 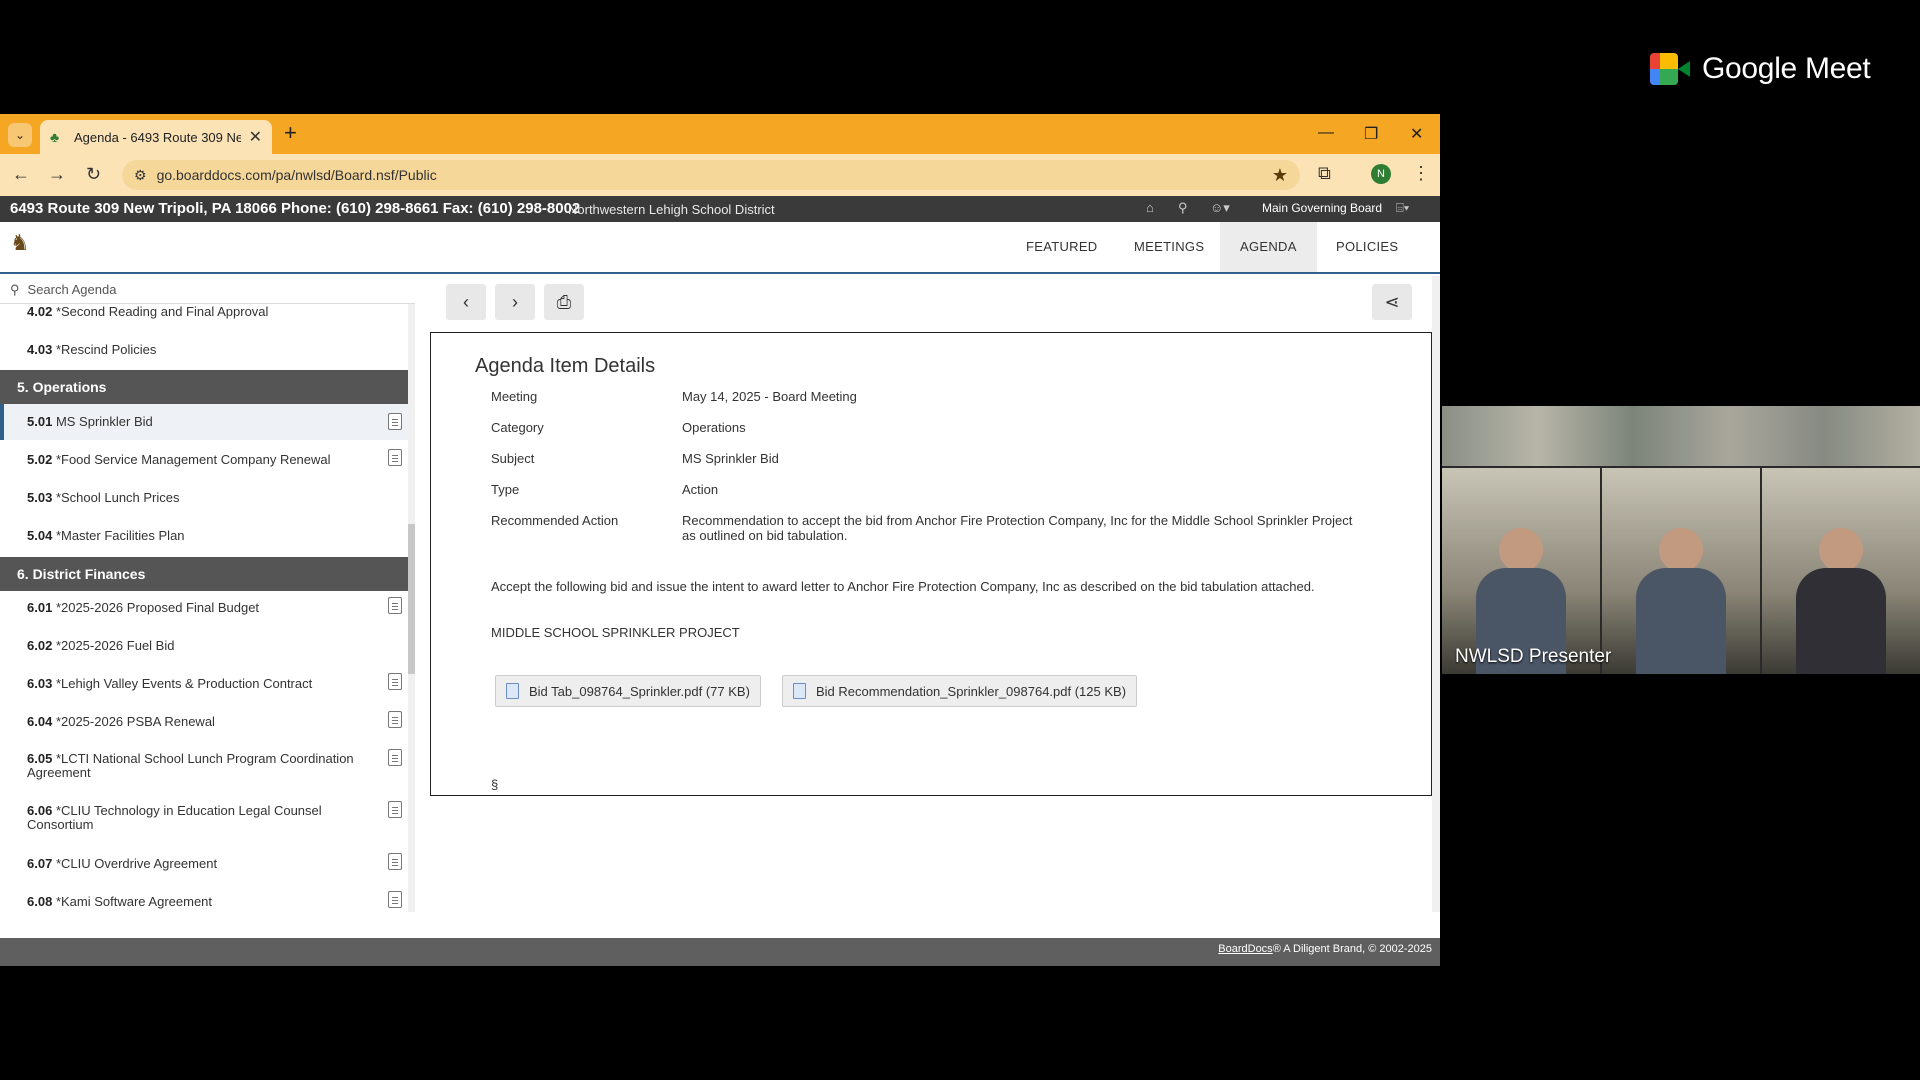 I want to click on restore-icon: ❐, so click(x=1371, y=134).